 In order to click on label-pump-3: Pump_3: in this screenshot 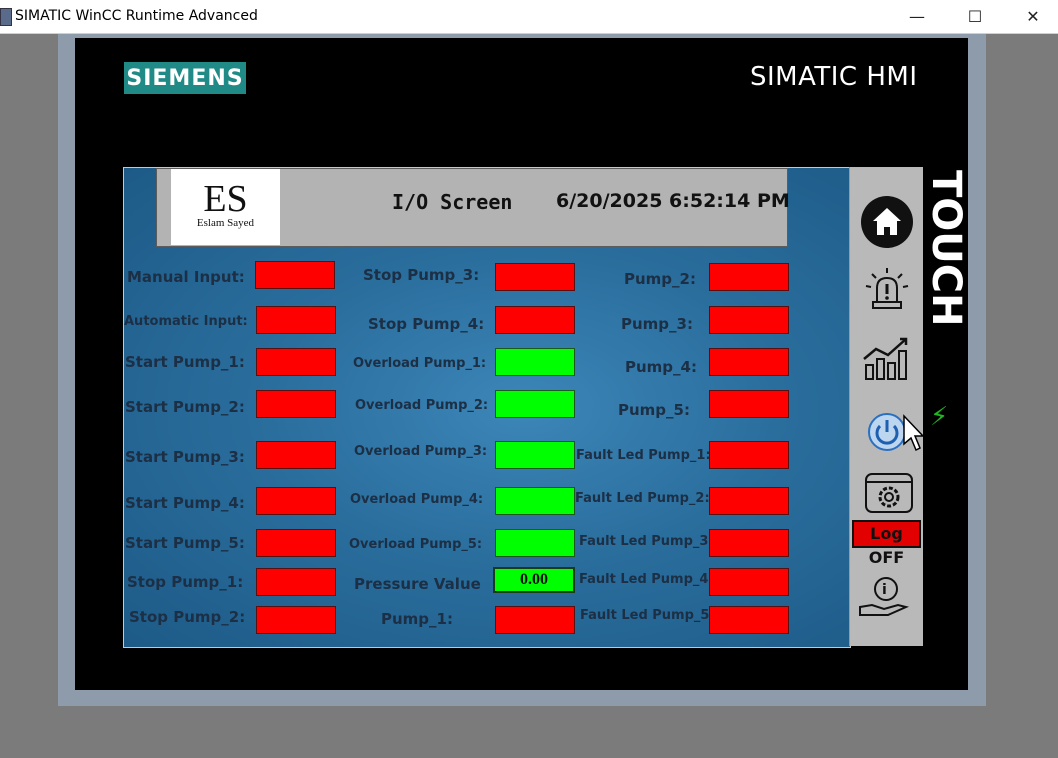, I will do `click(657, 324)`.